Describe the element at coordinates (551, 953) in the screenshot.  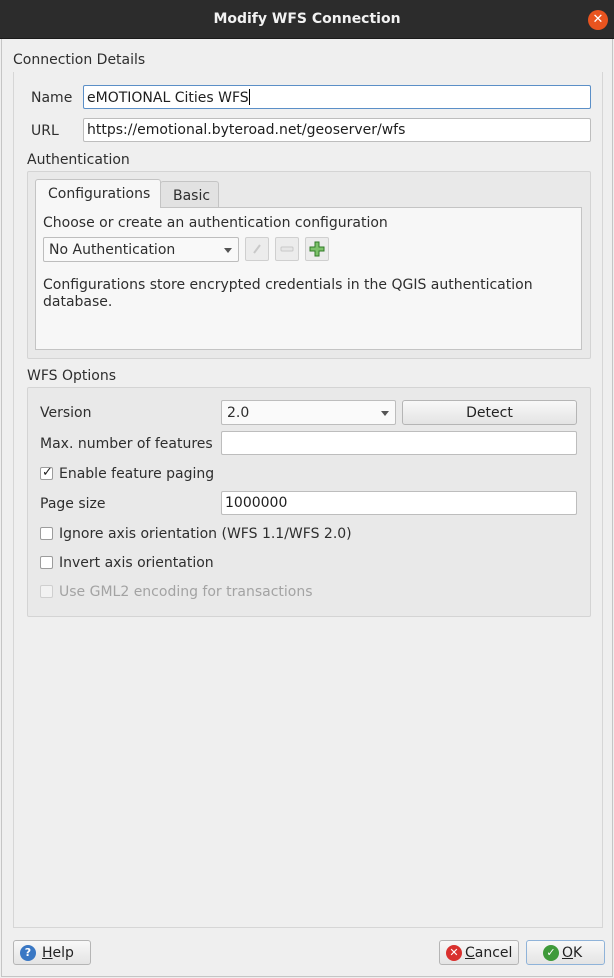
I see `ok-icon: ✓` at that location.